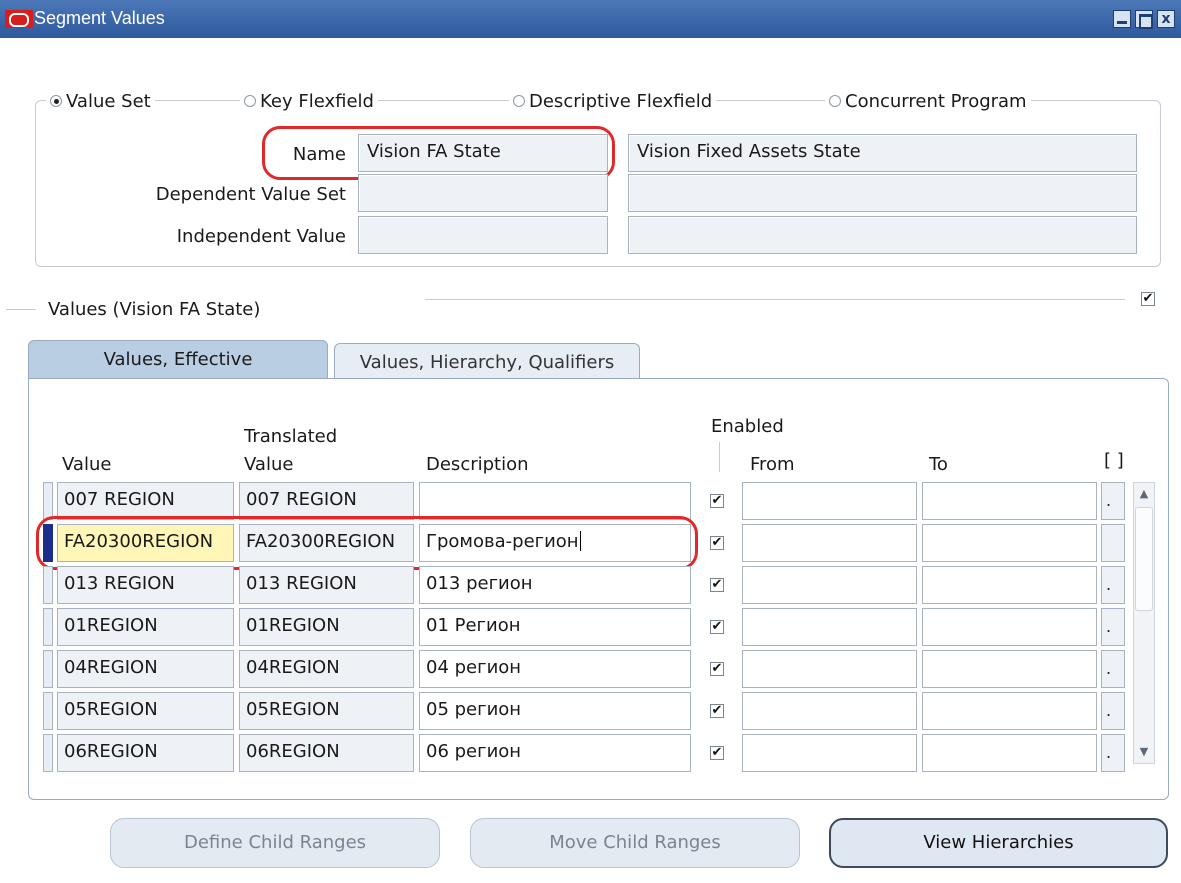 The height and width of the screenshot is (883, 1181). Describe the element at coordinates (1144, 623) in the screenshot. I see `table-scrollbar: ▲ ▼` at that location.